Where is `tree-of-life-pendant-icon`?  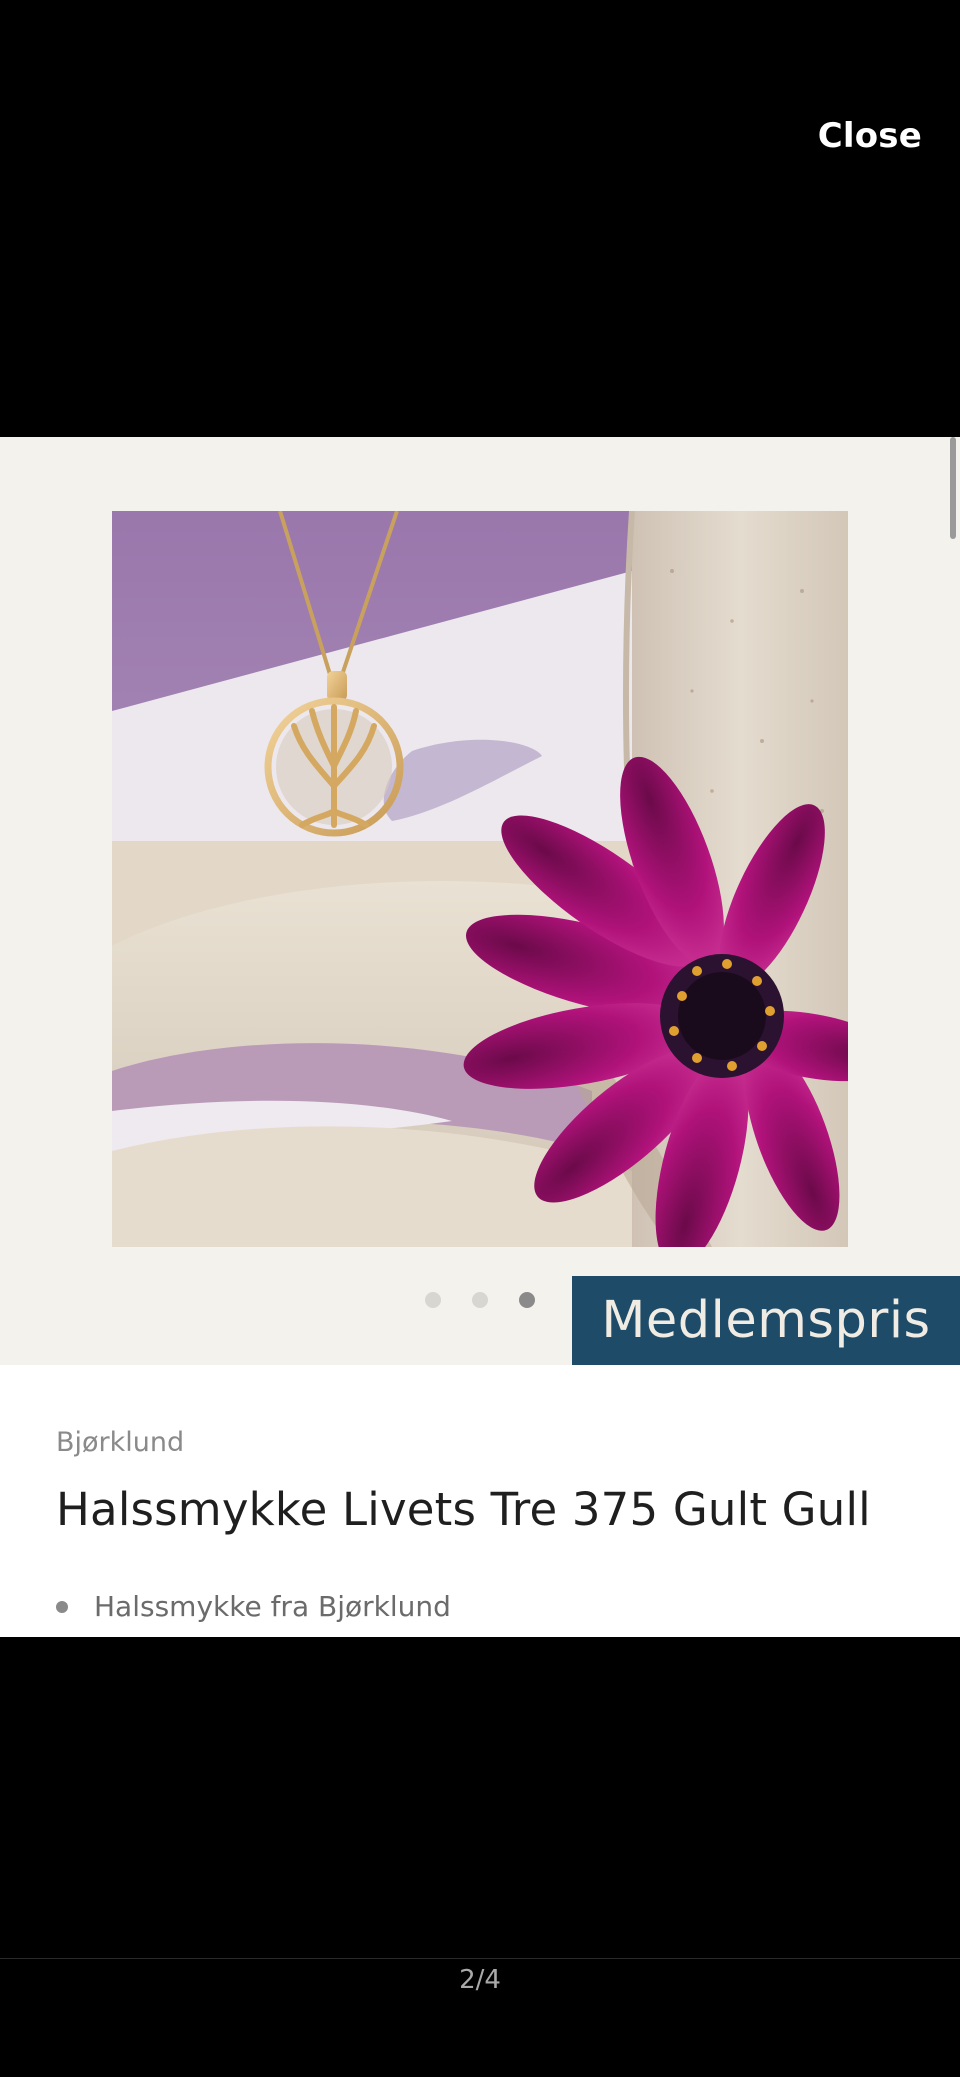
tree-of-life-pendant-icon is located at coordinates (334, 767).